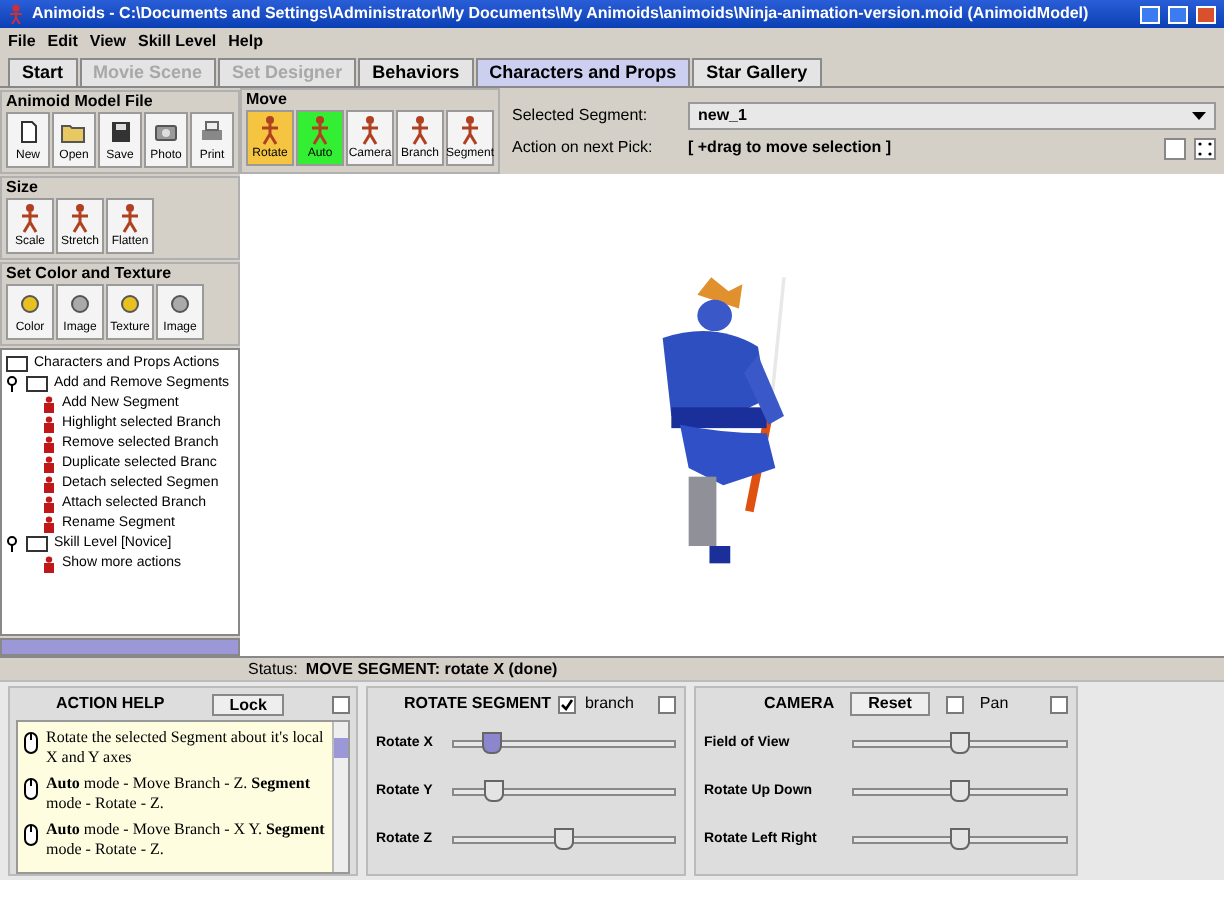 The image size is (1224, 918). Describe the element at coordinates (186, 840) in the screenshot. I see `help-text: Auto mode - Move Branch - X Y. Segment mode - Rotate - Z.` at that location.